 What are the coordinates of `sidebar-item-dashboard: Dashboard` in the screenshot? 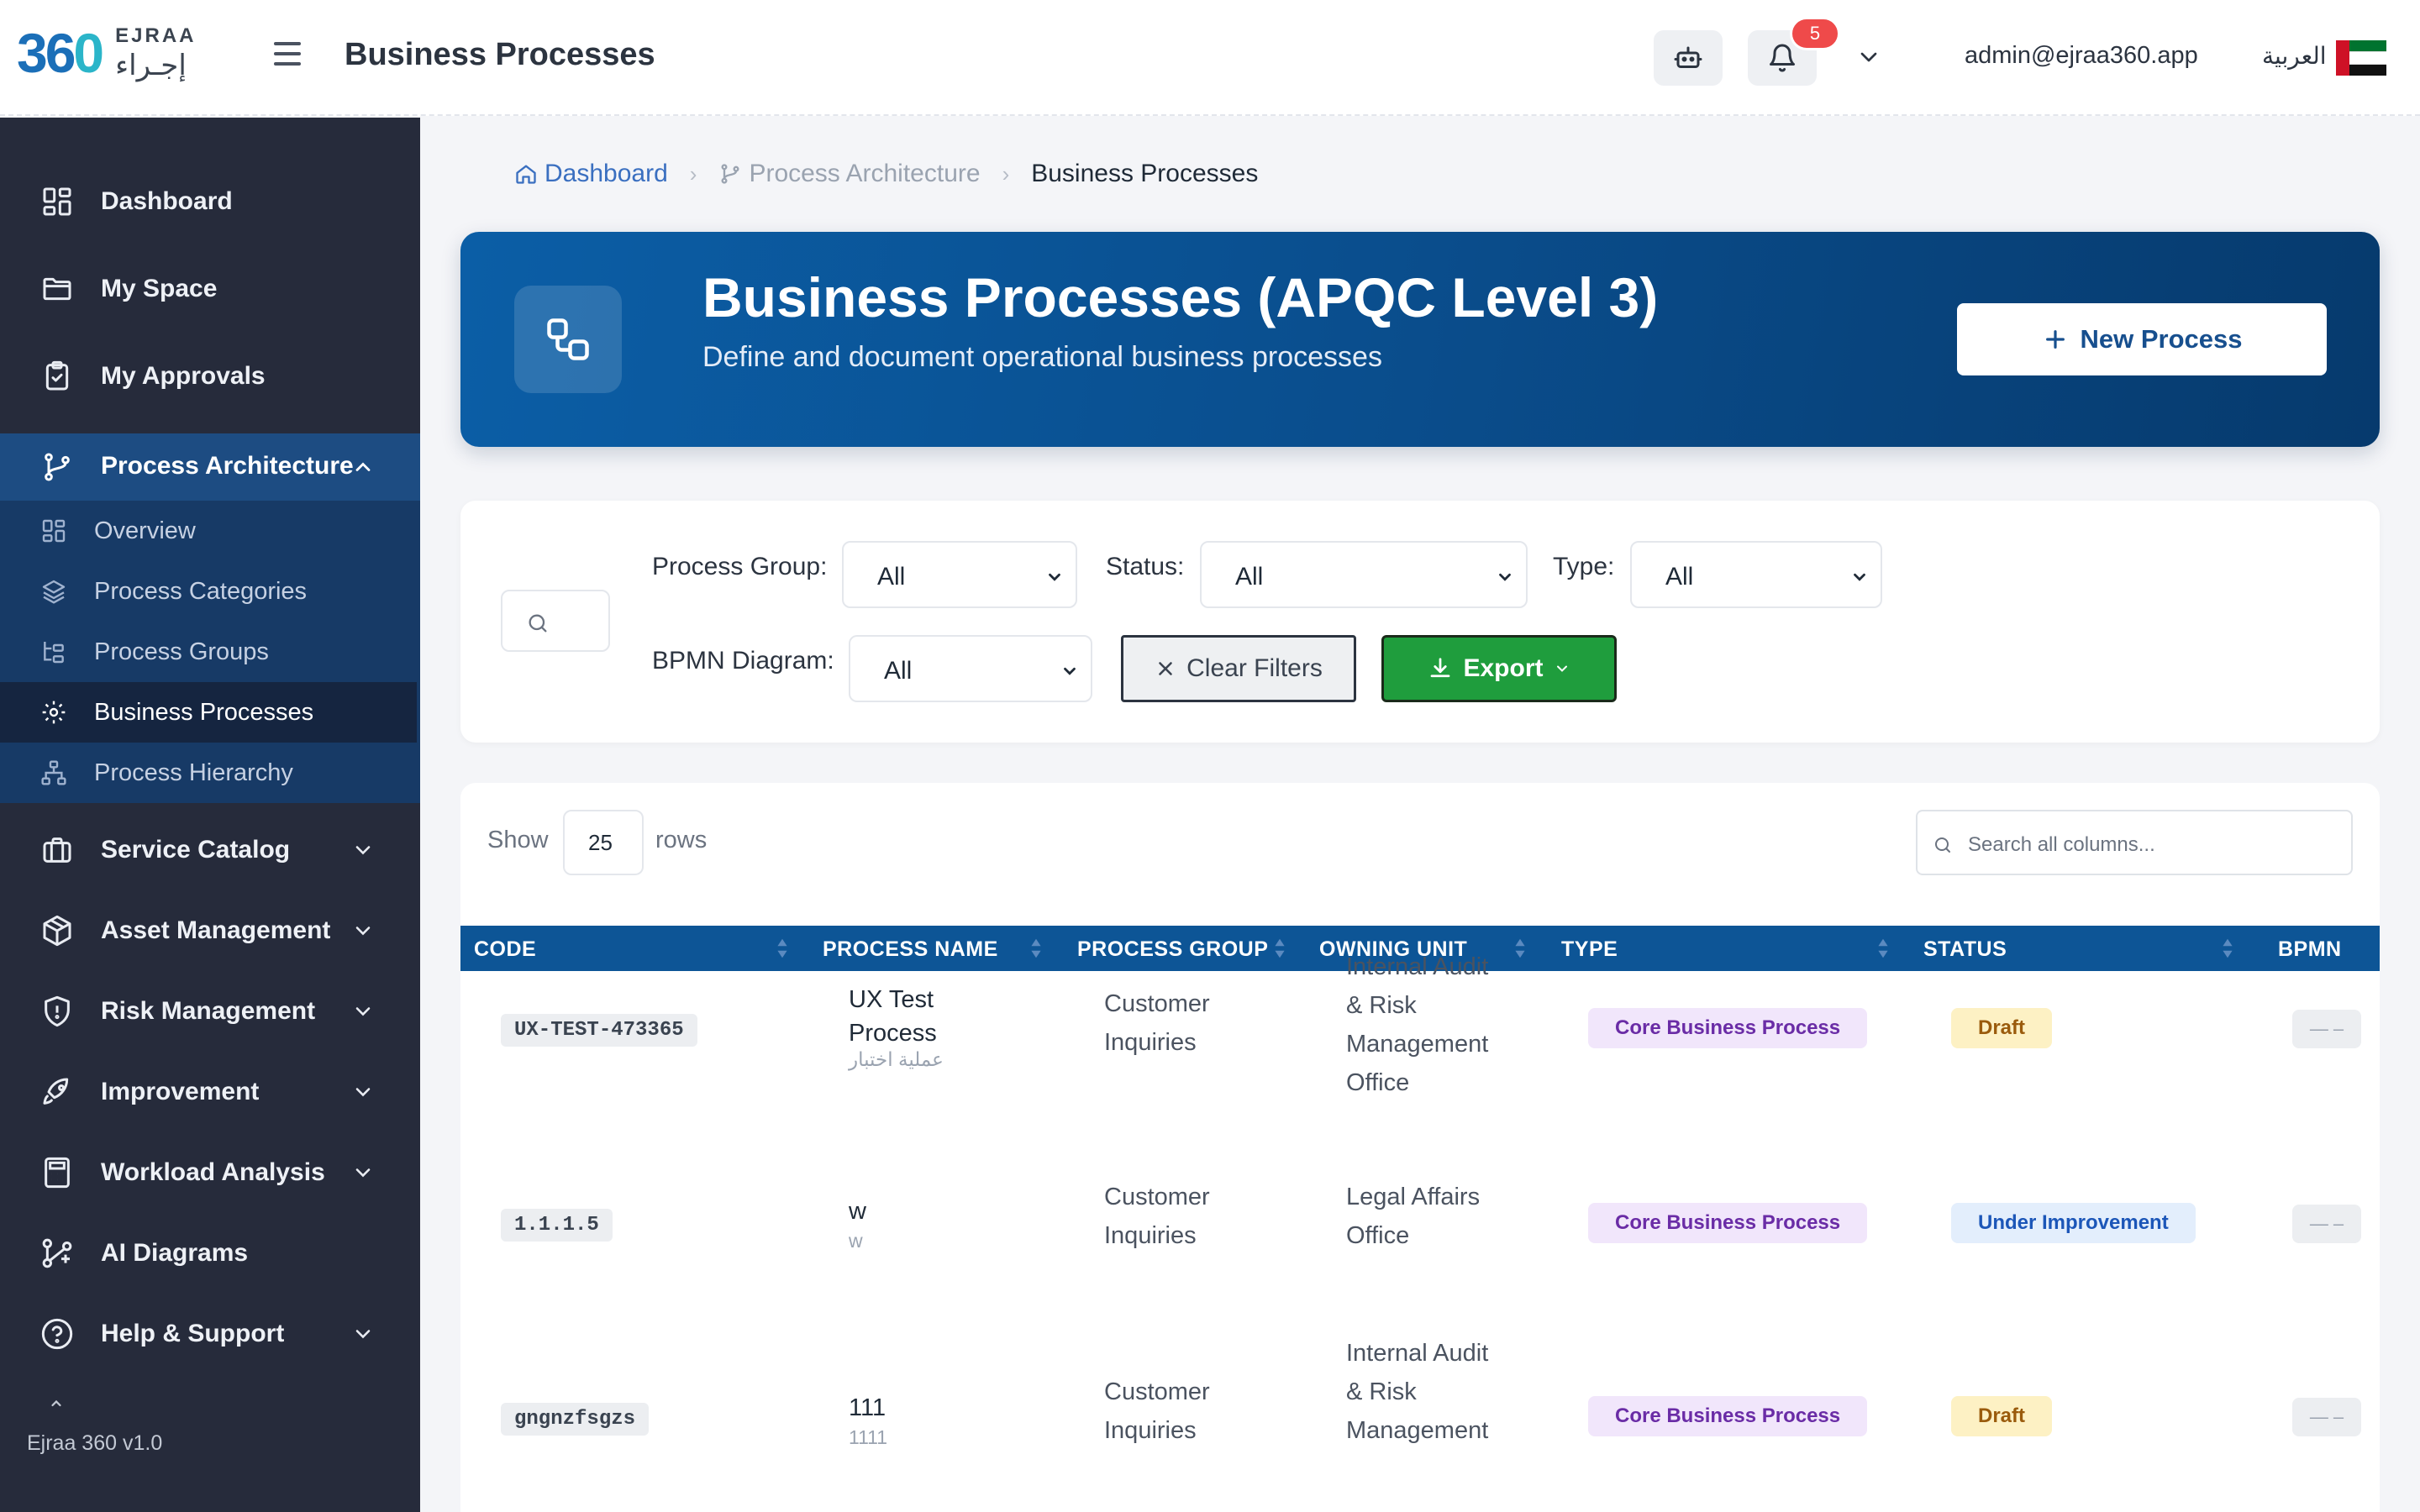 It's located at (210, 201).